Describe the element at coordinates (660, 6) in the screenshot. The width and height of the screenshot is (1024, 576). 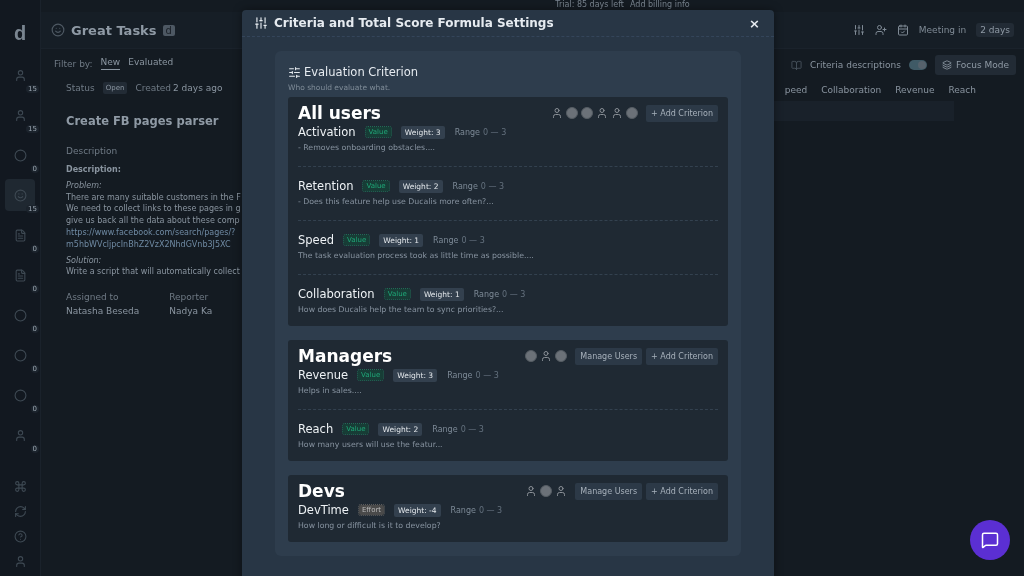
I see `billing-link: Add billing info` at that location.